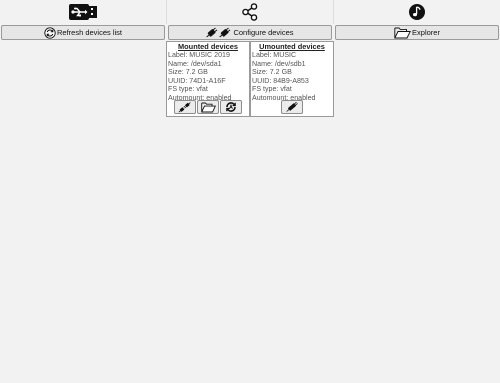 This screenshot has height=383, width=500. I want to click on mounted-devices-title: Mounted devices, so click(208, 46).